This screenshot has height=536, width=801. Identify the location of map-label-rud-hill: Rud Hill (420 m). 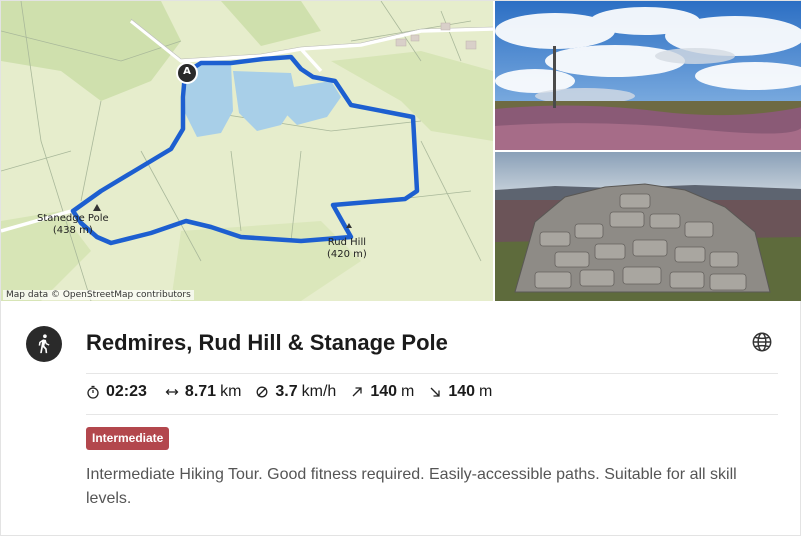
(347, 249).